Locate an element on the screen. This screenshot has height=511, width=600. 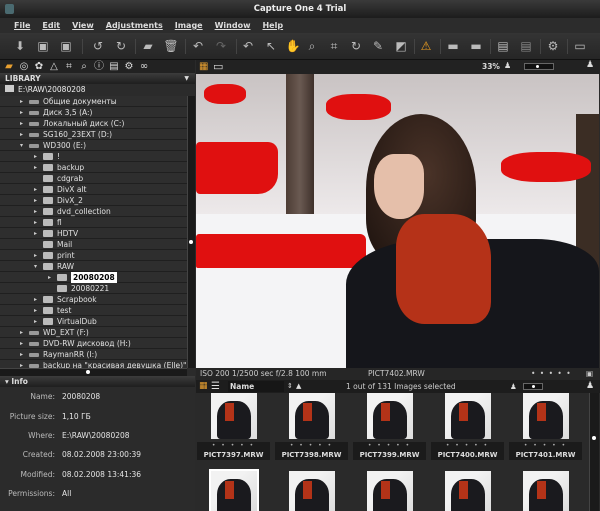
tree-item: Mail is located at coordinates (93, 244).